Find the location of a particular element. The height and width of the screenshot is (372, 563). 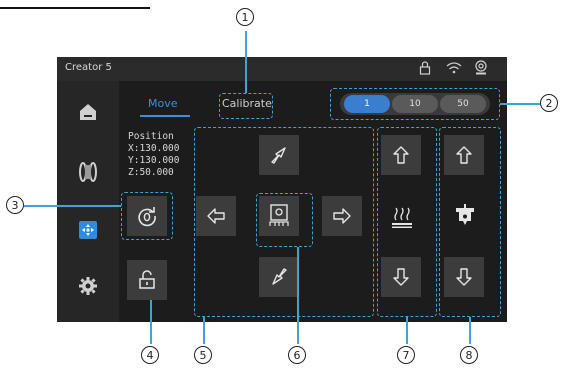

control-icon is located at coordinates (88, 230).